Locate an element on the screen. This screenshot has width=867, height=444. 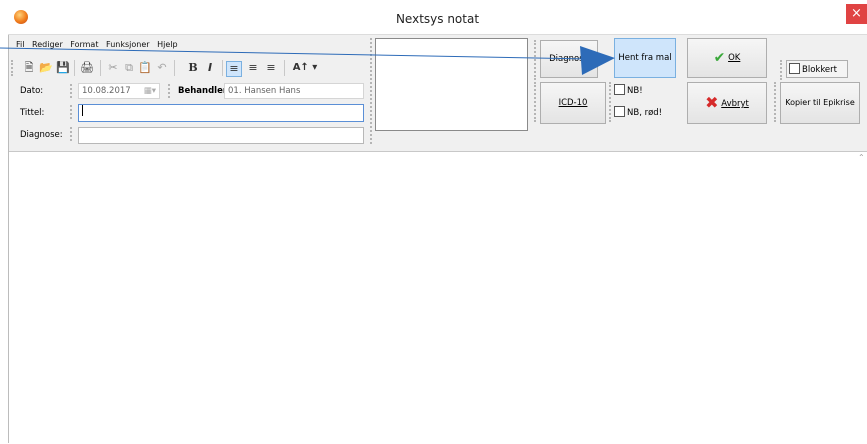
annotation-arrowhead is located at coordinates (597, 60).